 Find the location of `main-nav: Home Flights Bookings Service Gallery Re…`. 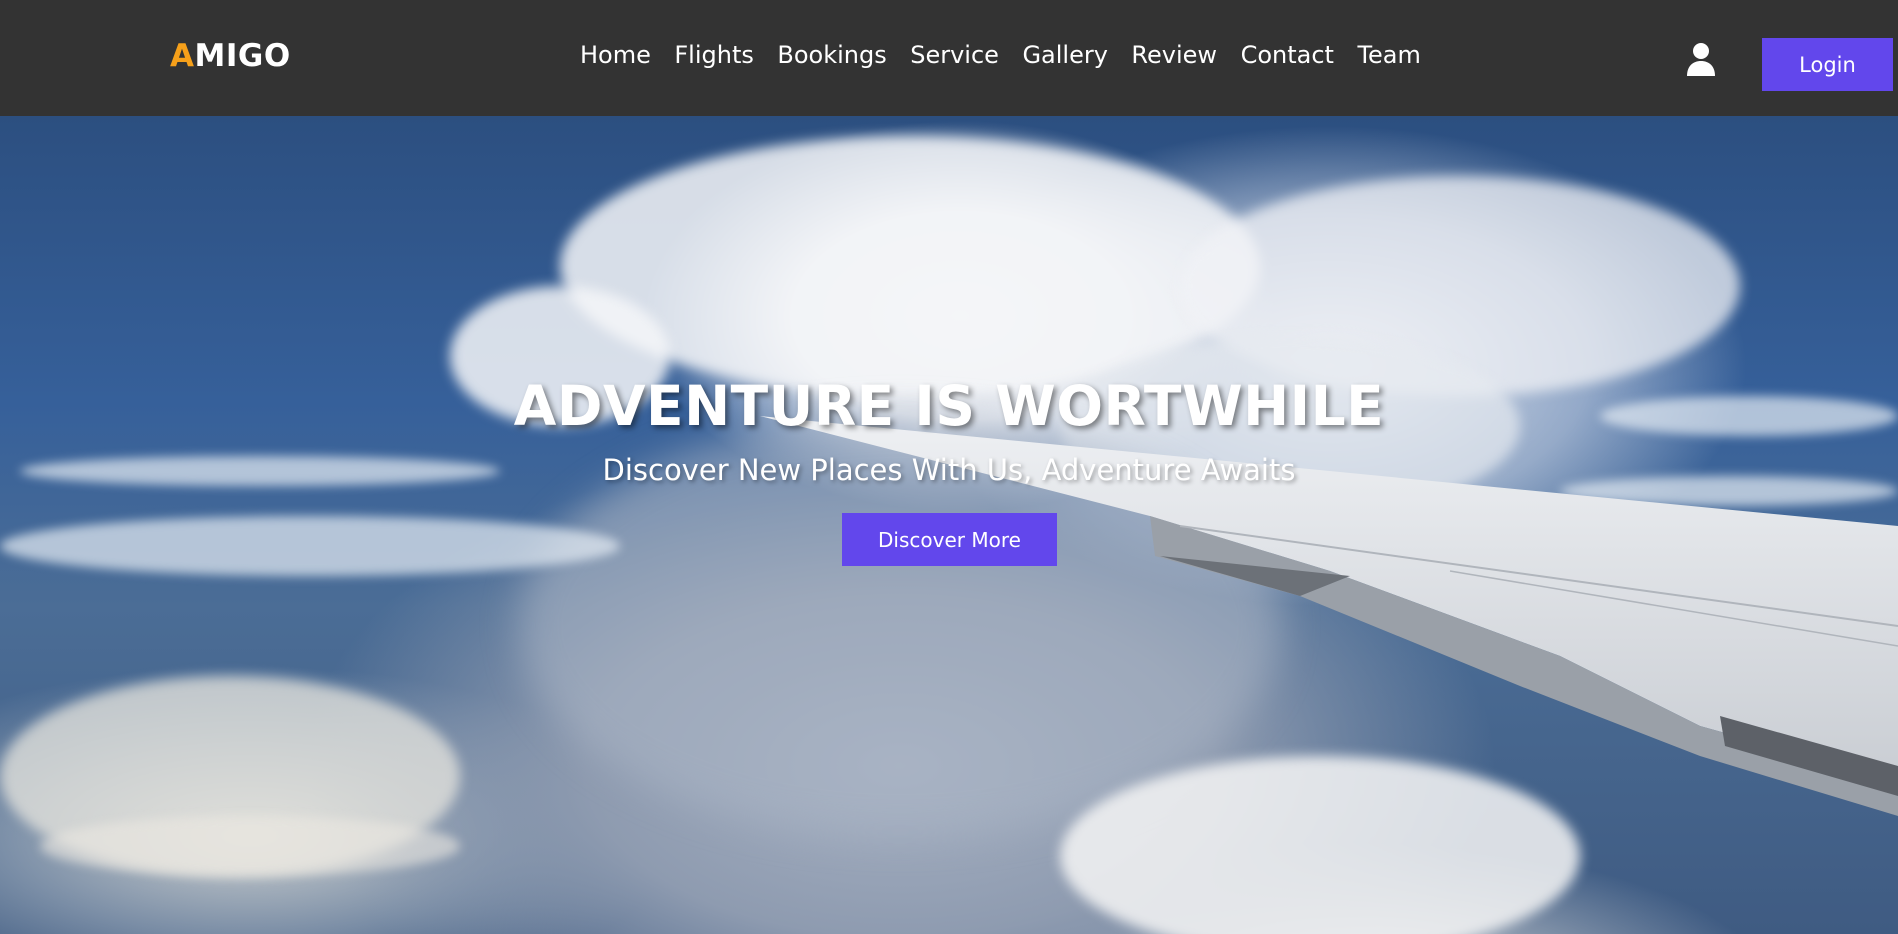

main-nav: Home Flights Bookings Service Gallery Re… is located at coordinates (1012, 55).